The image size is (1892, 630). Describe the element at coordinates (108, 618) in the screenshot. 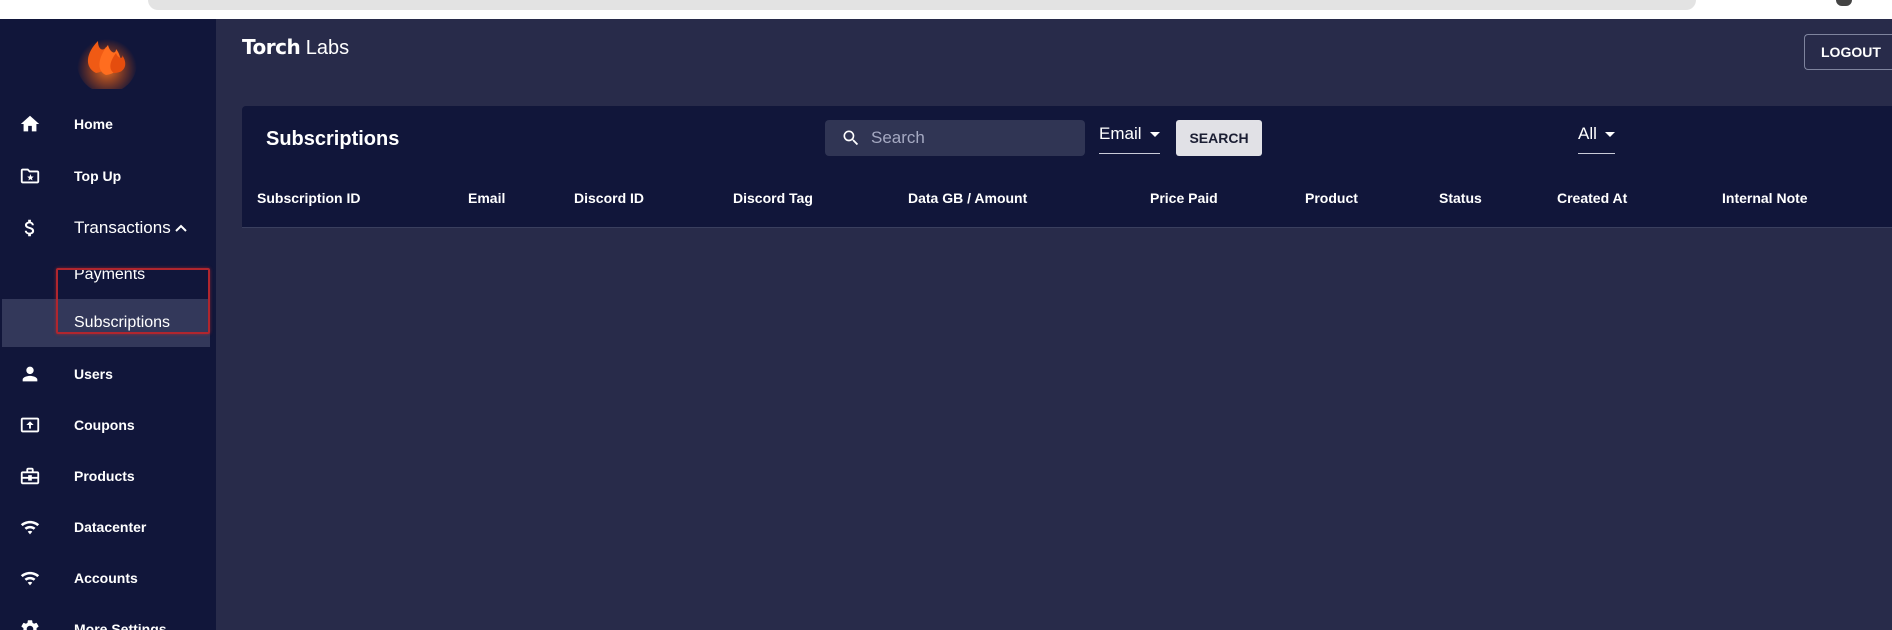

I see `sidebar-item-more-settings: More Settings` at that location.